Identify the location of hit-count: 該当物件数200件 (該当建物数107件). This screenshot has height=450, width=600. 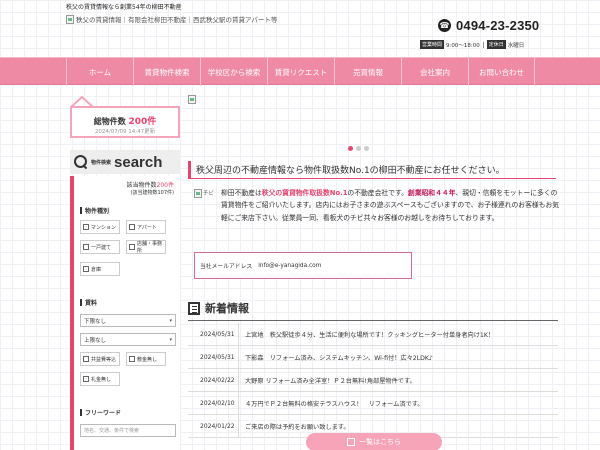
(150, 188).